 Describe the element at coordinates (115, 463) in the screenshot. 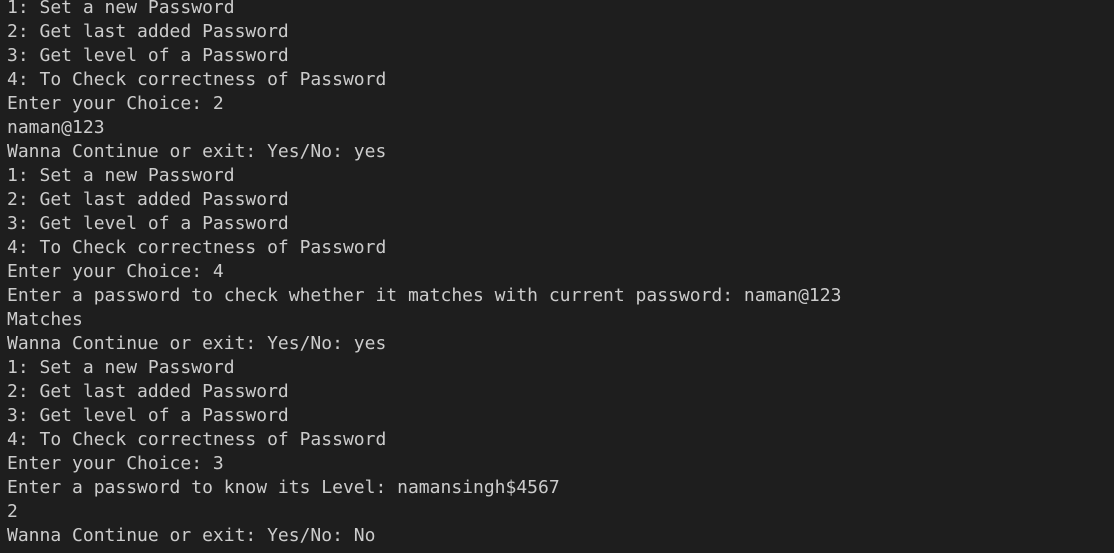

I see `terminal-line: Enter your Choice: 3` at that location.